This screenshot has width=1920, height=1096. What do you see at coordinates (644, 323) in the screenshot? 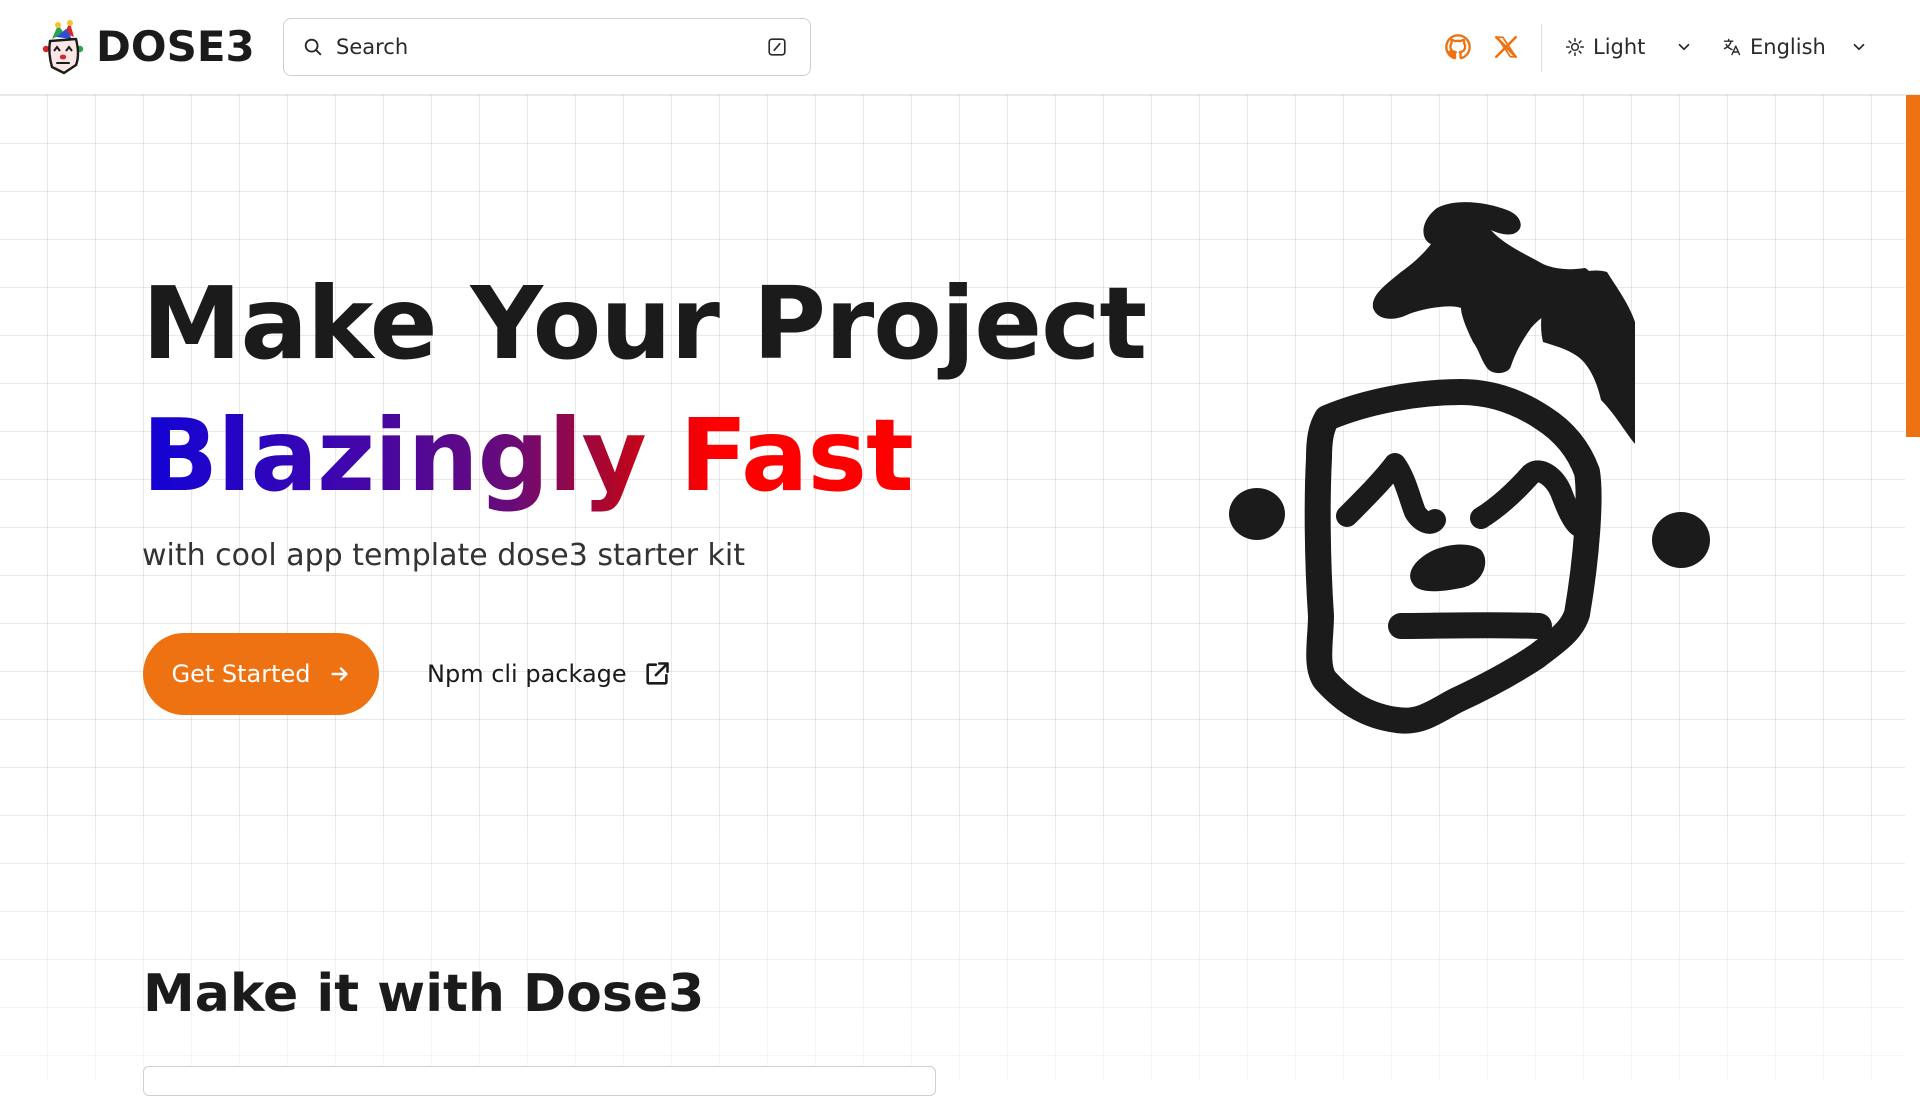
I see `hero-title-line1: Make Your Project` at bounding box center [644, 323].